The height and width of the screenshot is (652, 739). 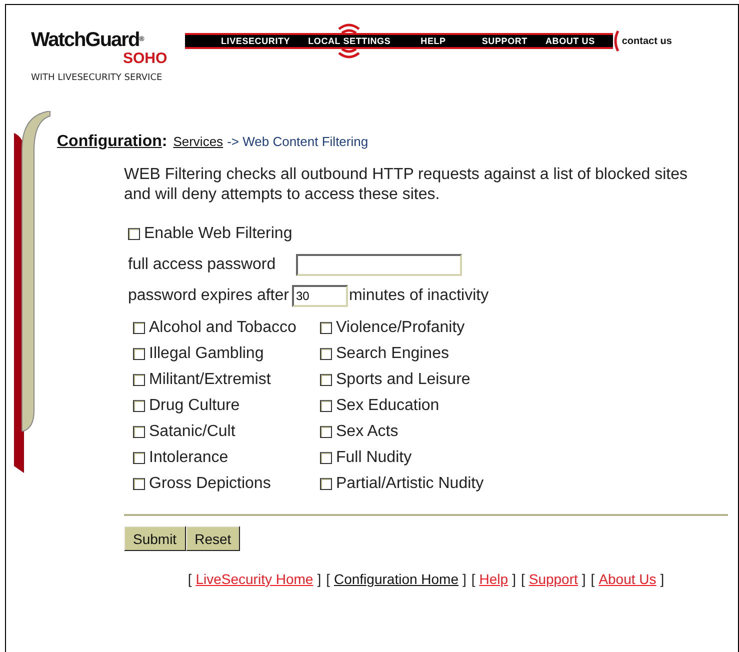 I want to click on footer-link: LiveSecurity Home, so click(x=255, y=579).